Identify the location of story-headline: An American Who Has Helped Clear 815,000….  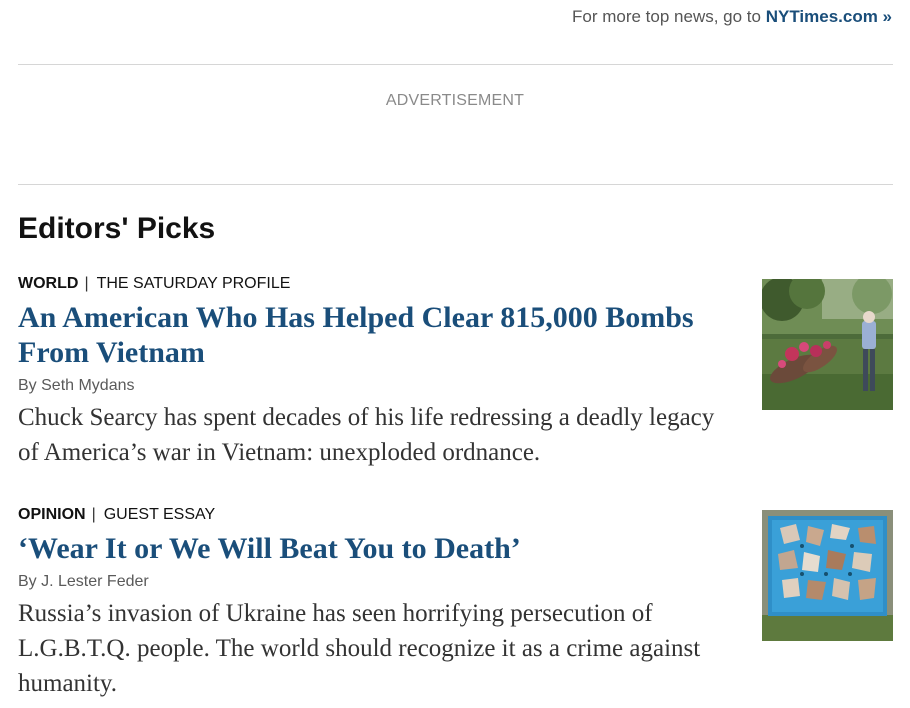
(368, 335).